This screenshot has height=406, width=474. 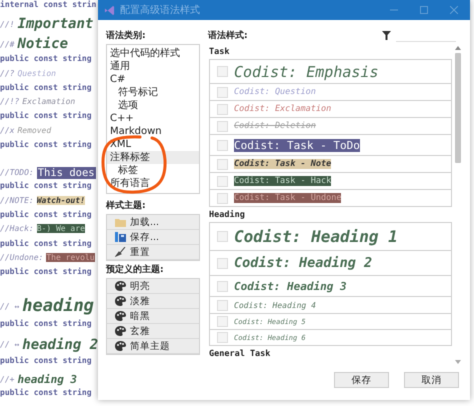 What do you see at coordinates (7, 379) in the screenshot?
I see `comment-prefix: //+` at bounding box center [7, 379].